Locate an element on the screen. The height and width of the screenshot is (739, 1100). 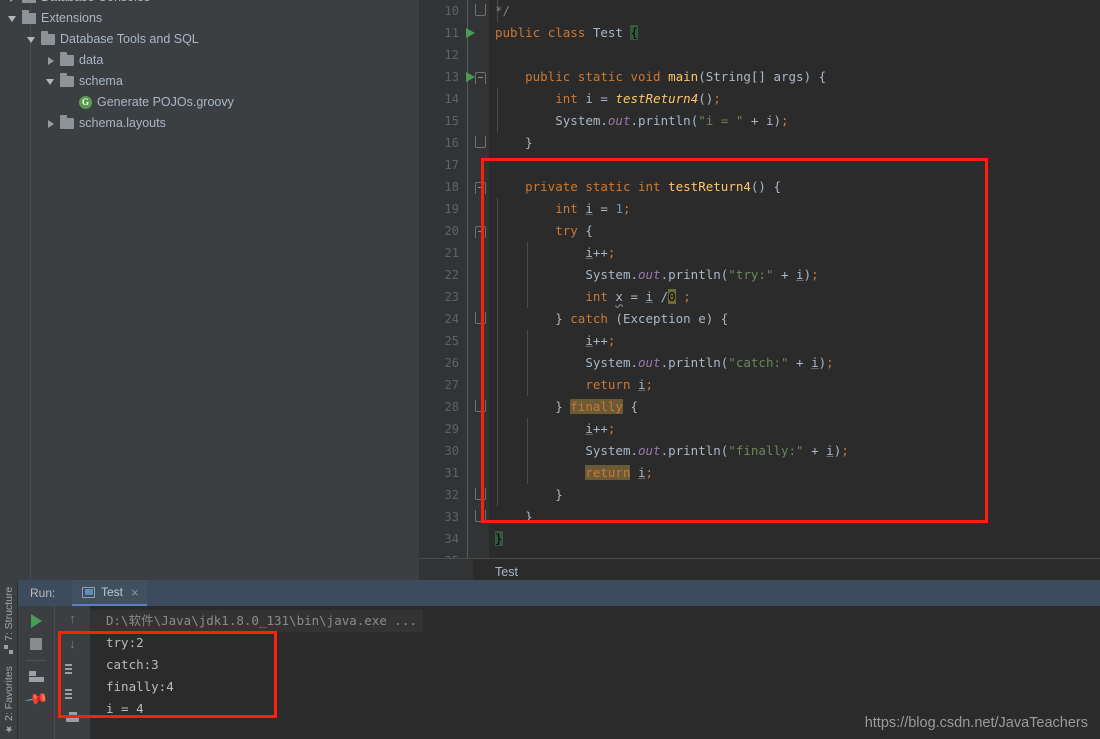
code-text: System.out.println("catch:" + i); is located at coordinates (664, 363).